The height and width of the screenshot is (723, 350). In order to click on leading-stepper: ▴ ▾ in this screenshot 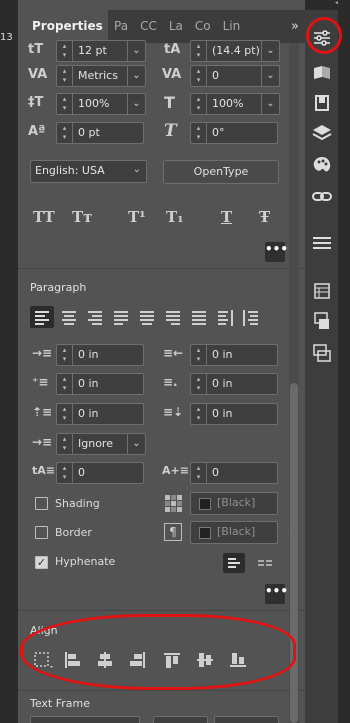, I will do `click(199, 51)`.